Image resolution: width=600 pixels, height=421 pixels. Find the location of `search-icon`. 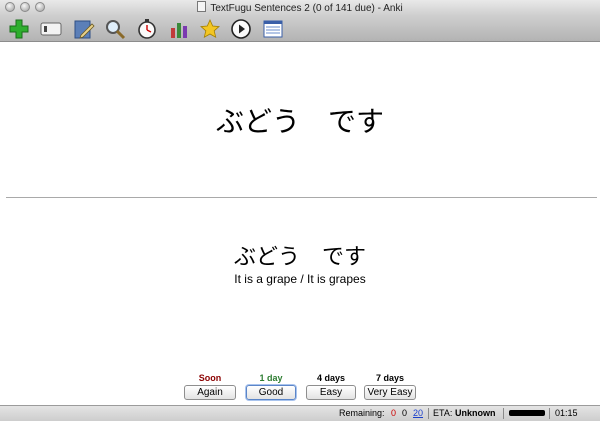

search-icon is located at coordinates (115, 29).